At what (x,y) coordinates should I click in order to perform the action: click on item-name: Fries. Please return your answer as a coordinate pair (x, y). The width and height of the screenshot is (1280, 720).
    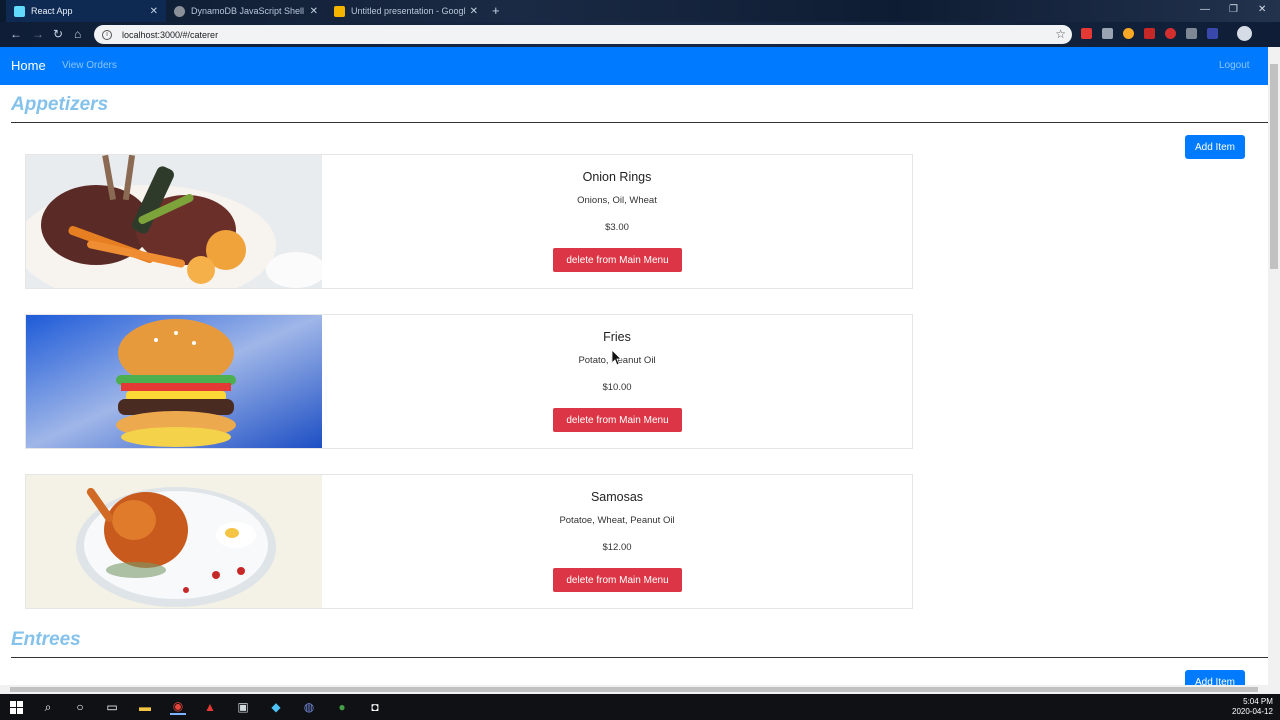
    Looking at the image, I should click on (617, 337).